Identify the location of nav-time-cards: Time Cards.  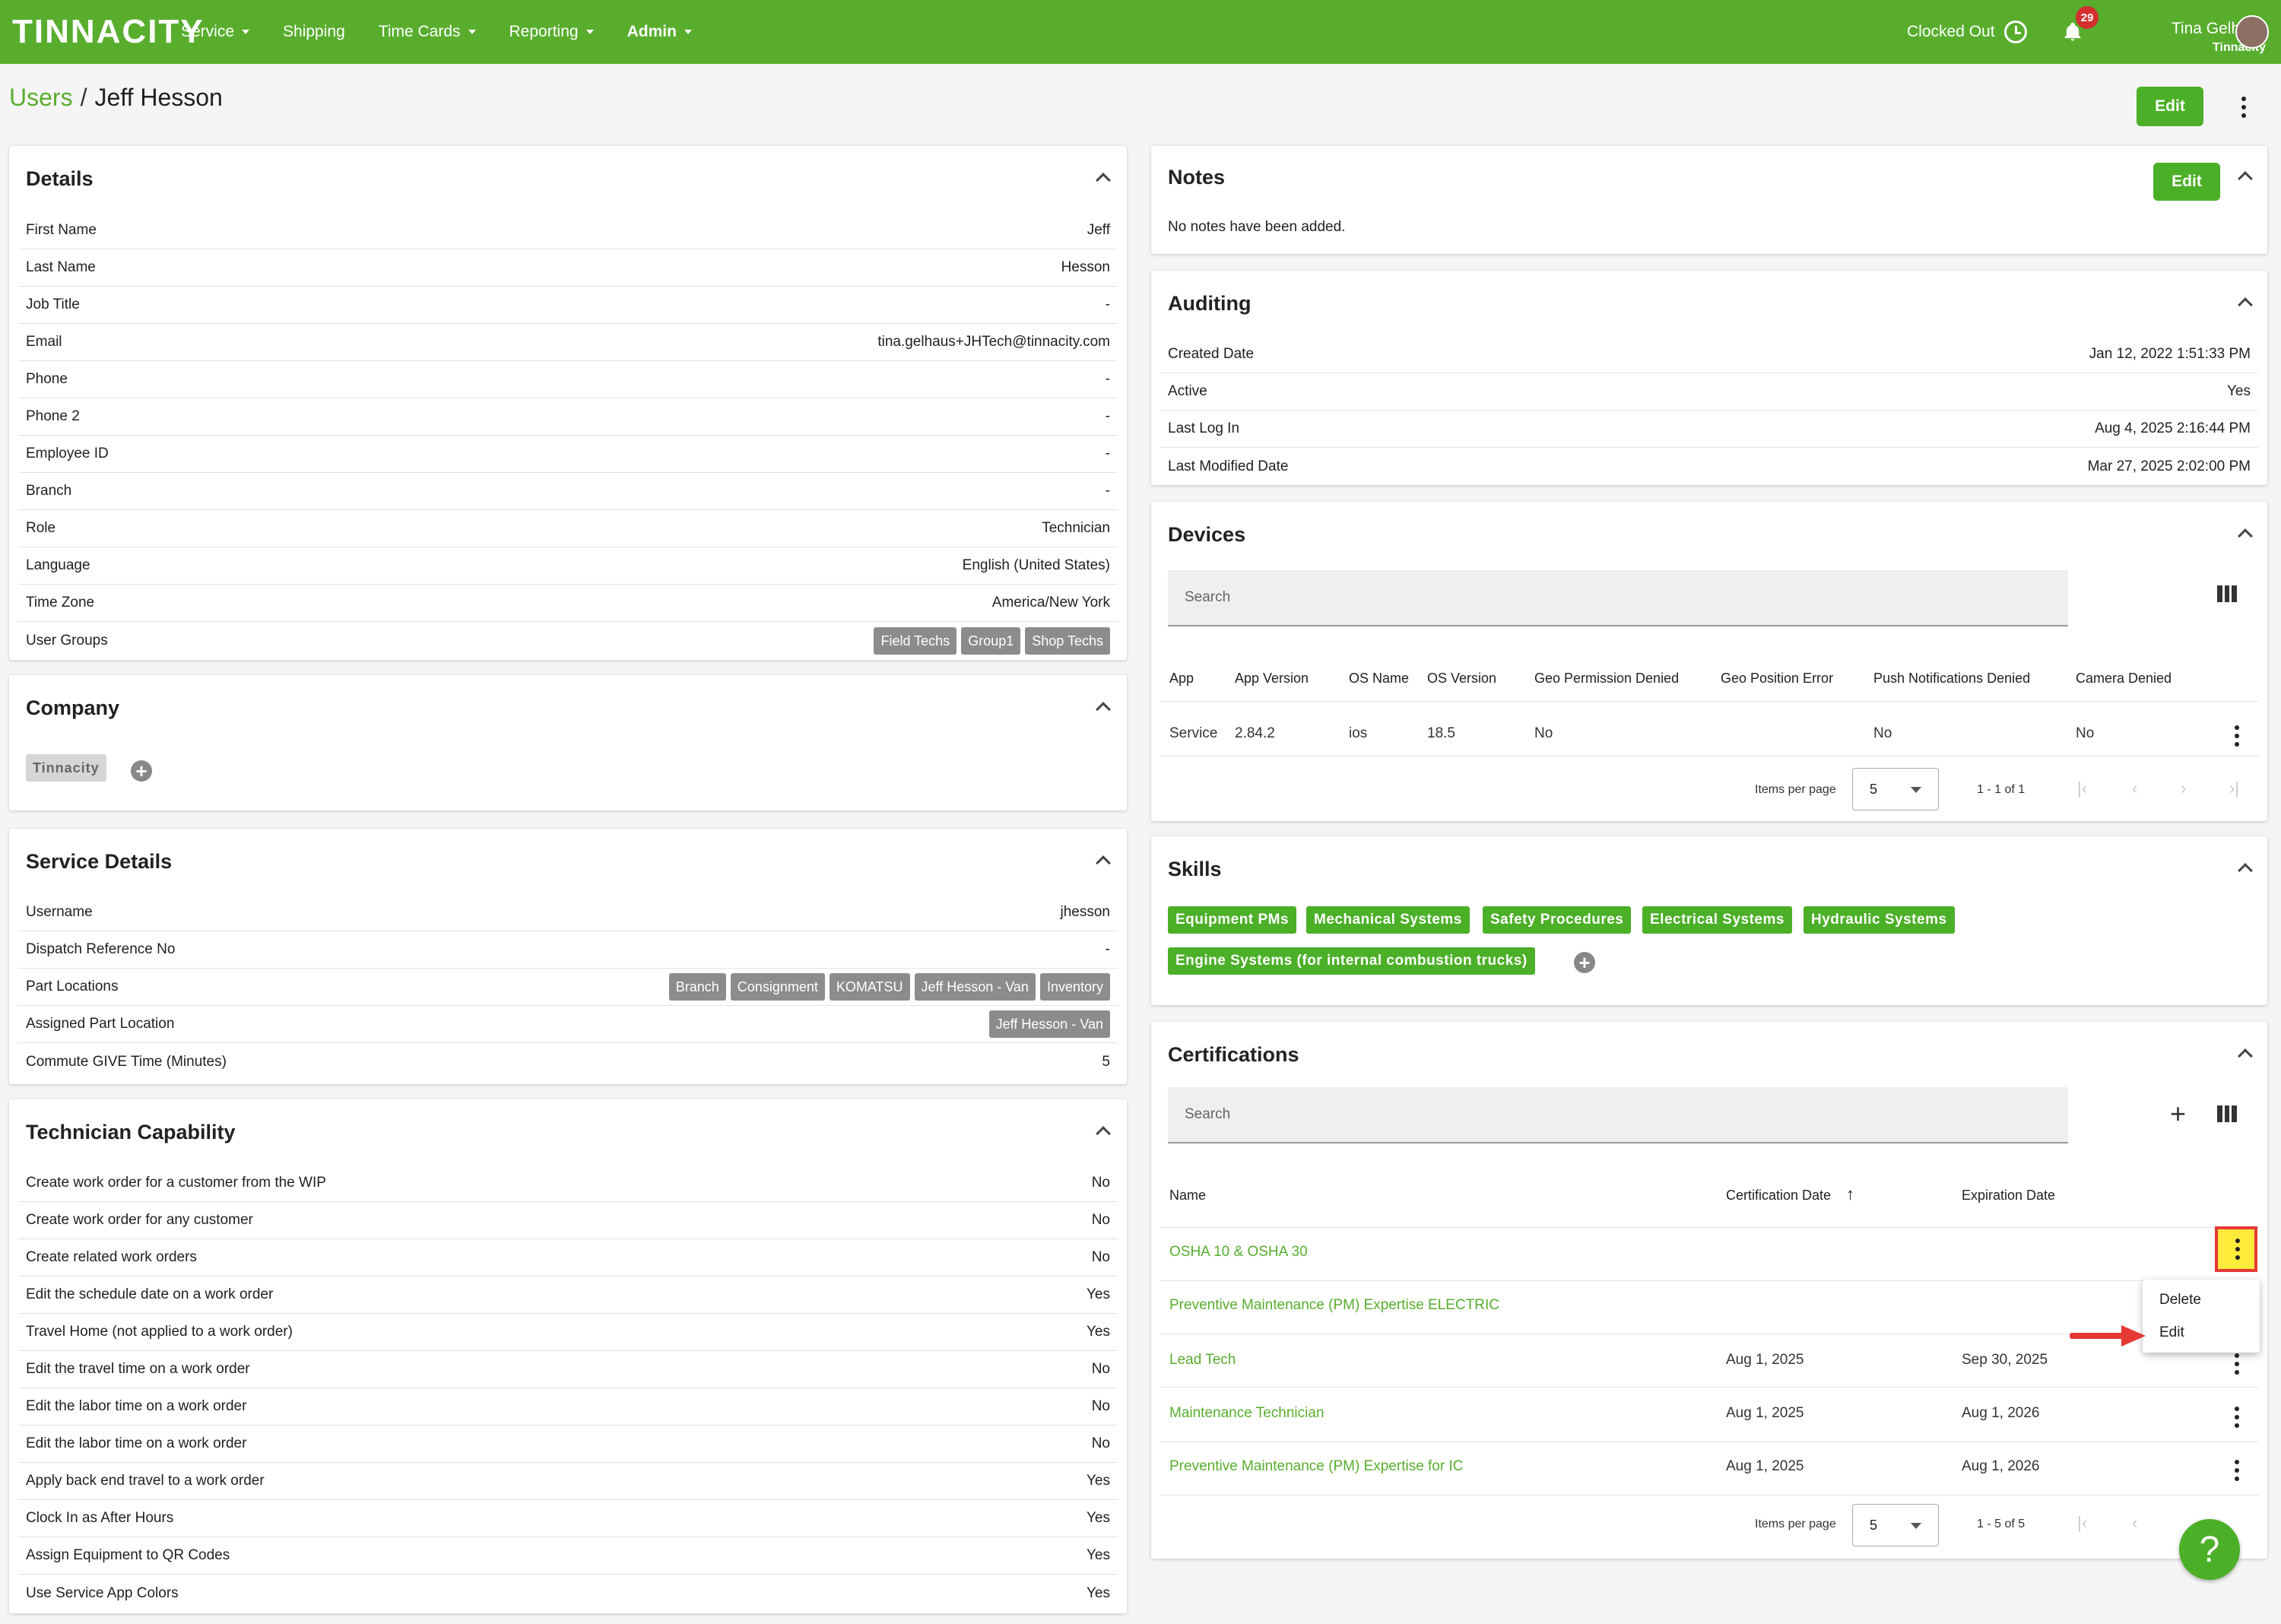
(427, 32).